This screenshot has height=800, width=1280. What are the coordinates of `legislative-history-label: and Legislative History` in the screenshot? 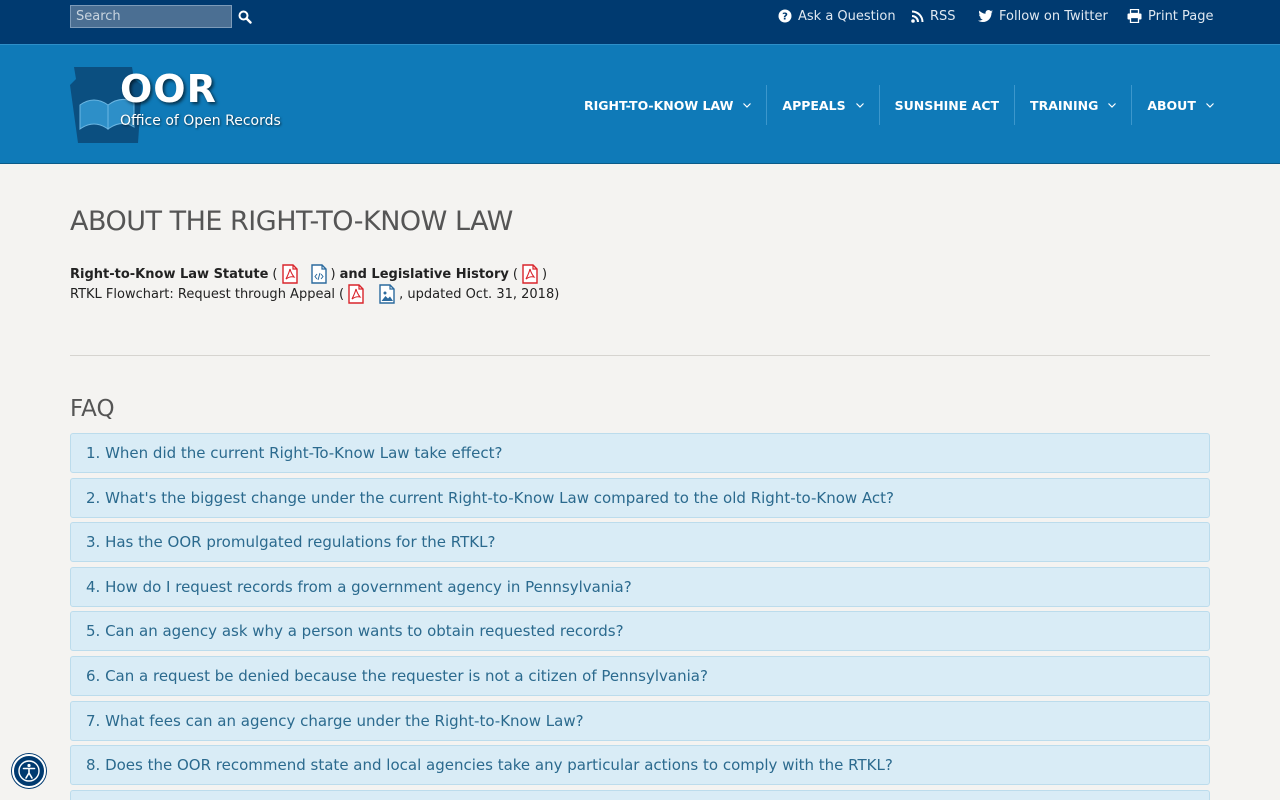 It's located at (424, 274).